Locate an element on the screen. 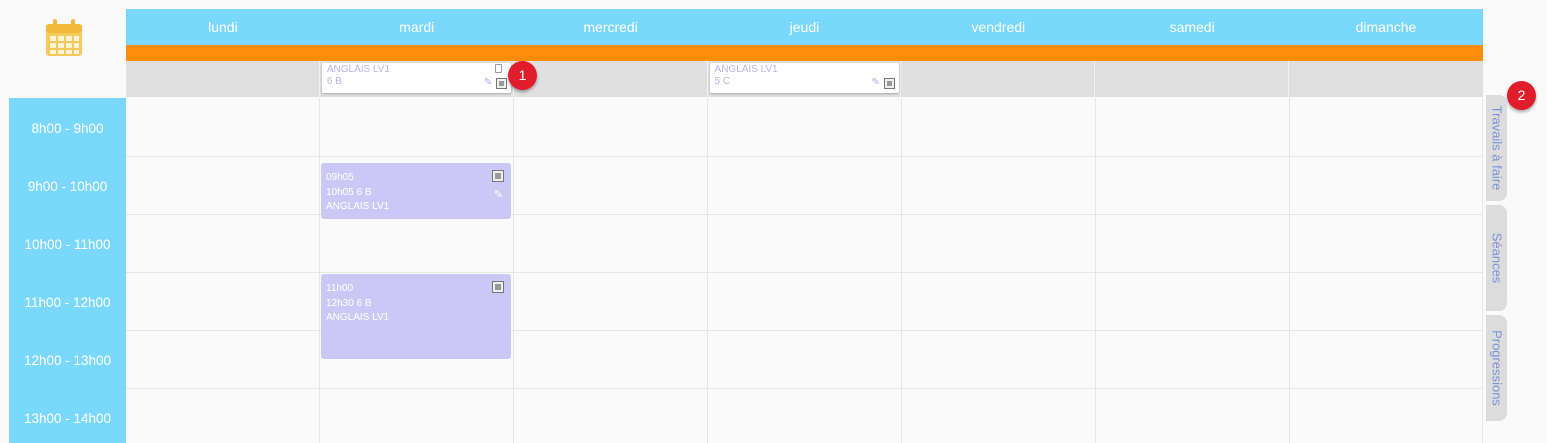 This screenshot has width=1547, height=443. time-slot: 10h00 - 11h00 is located at coordinates (67, 244).